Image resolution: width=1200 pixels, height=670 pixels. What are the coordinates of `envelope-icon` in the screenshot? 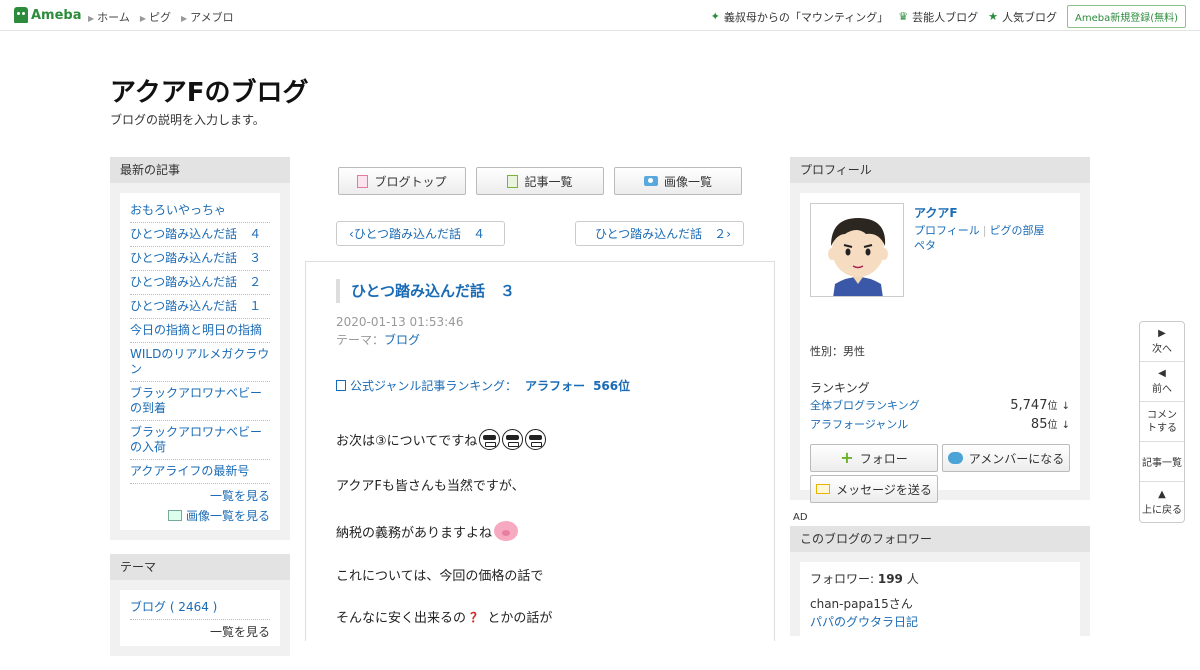 It's located at (823, 489).